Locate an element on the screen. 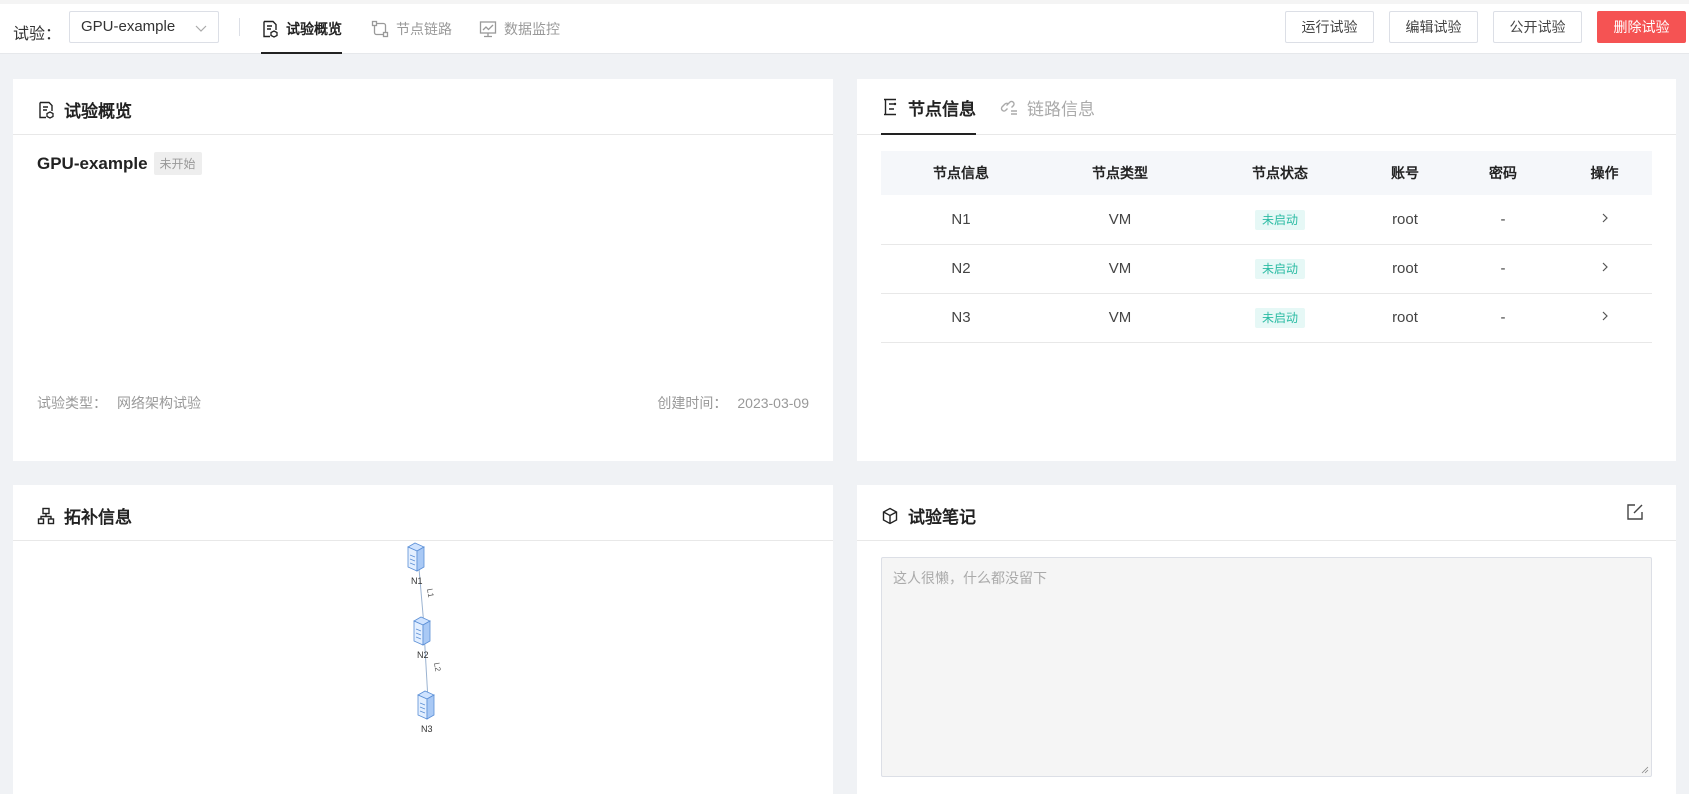 The image size is (1689, 794). notes-textarea: 这人很懒，什么都没留下 is located at coordinates (1266, 667).